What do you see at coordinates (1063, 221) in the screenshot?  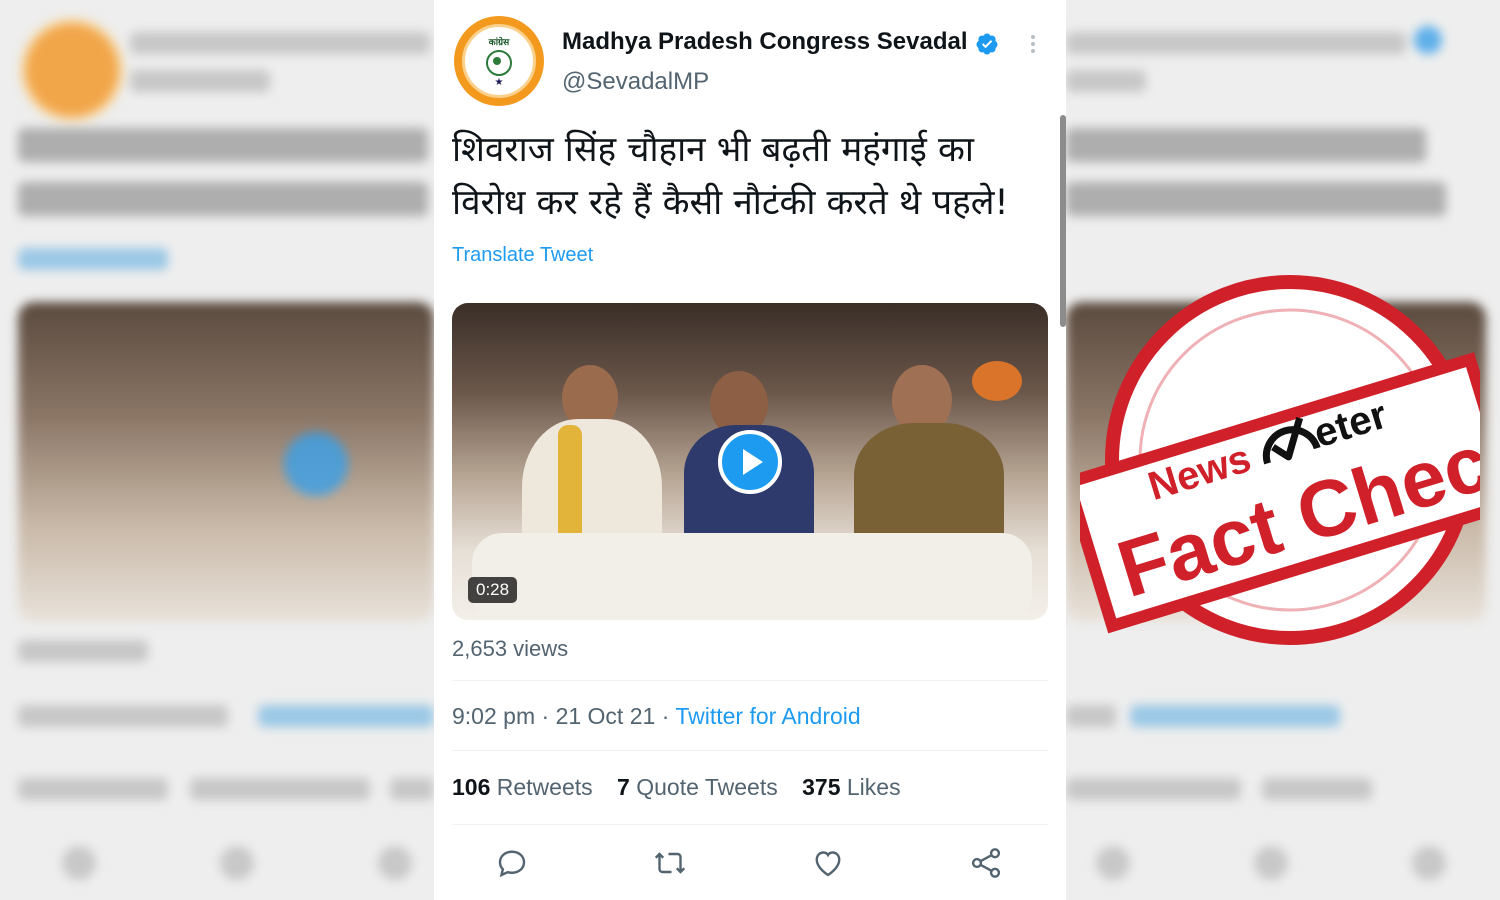 I see `scrollbar` at bounding box center [1063, 221].